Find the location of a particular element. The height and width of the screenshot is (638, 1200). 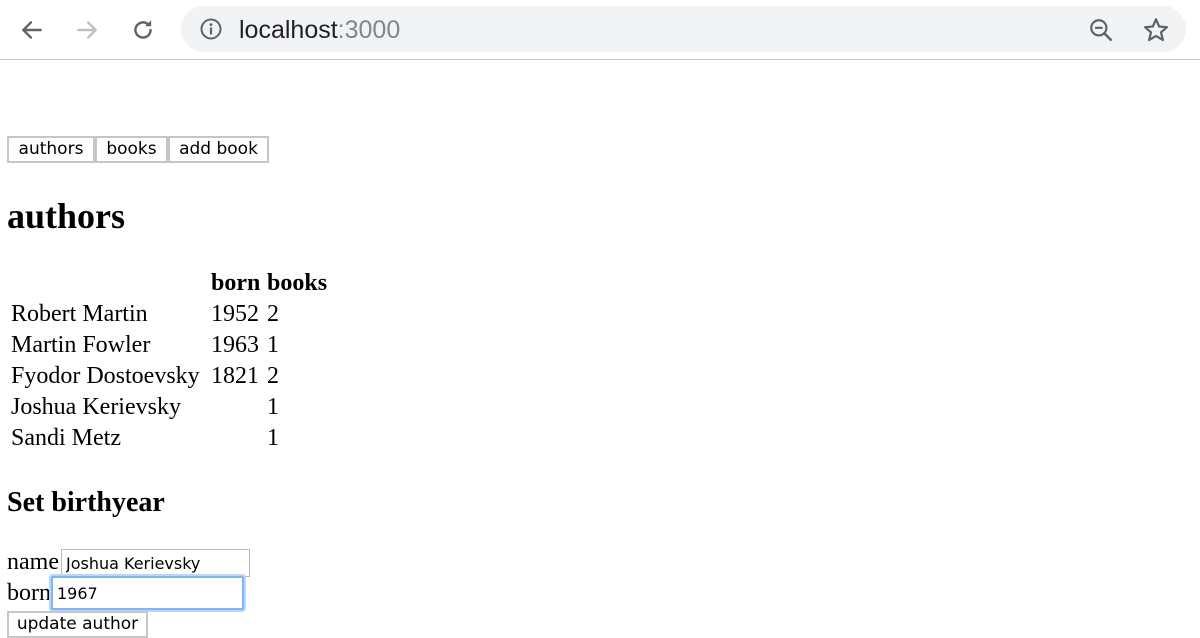

author-name: Joshua Kerievsky is located at coordinates (96, 407).